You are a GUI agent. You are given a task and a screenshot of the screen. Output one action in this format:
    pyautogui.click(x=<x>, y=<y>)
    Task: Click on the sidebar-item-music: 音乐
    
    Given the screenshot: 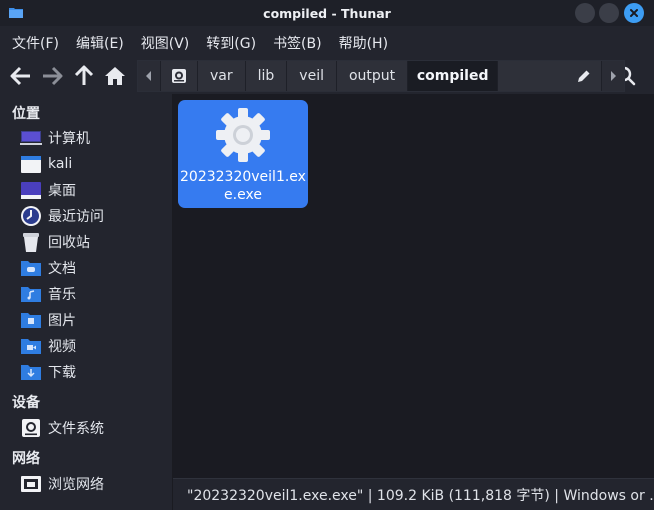 What is the action you would take?
    pyautogui.click(x=48, y=294)
    